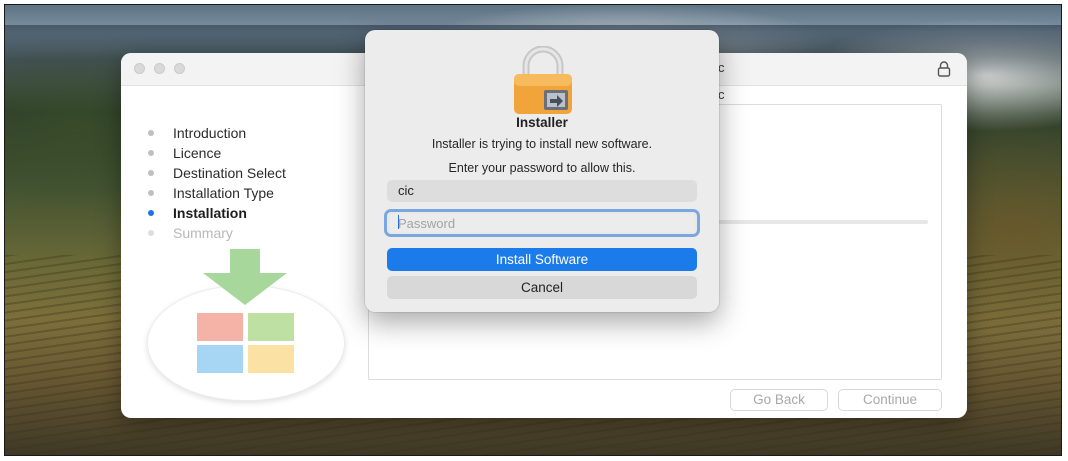 The image size is (1068, 461). What do you see at coordinates (271, 359) in the screenshot?
I see `logo-tile-yellow` at bounding box center [271, 359].